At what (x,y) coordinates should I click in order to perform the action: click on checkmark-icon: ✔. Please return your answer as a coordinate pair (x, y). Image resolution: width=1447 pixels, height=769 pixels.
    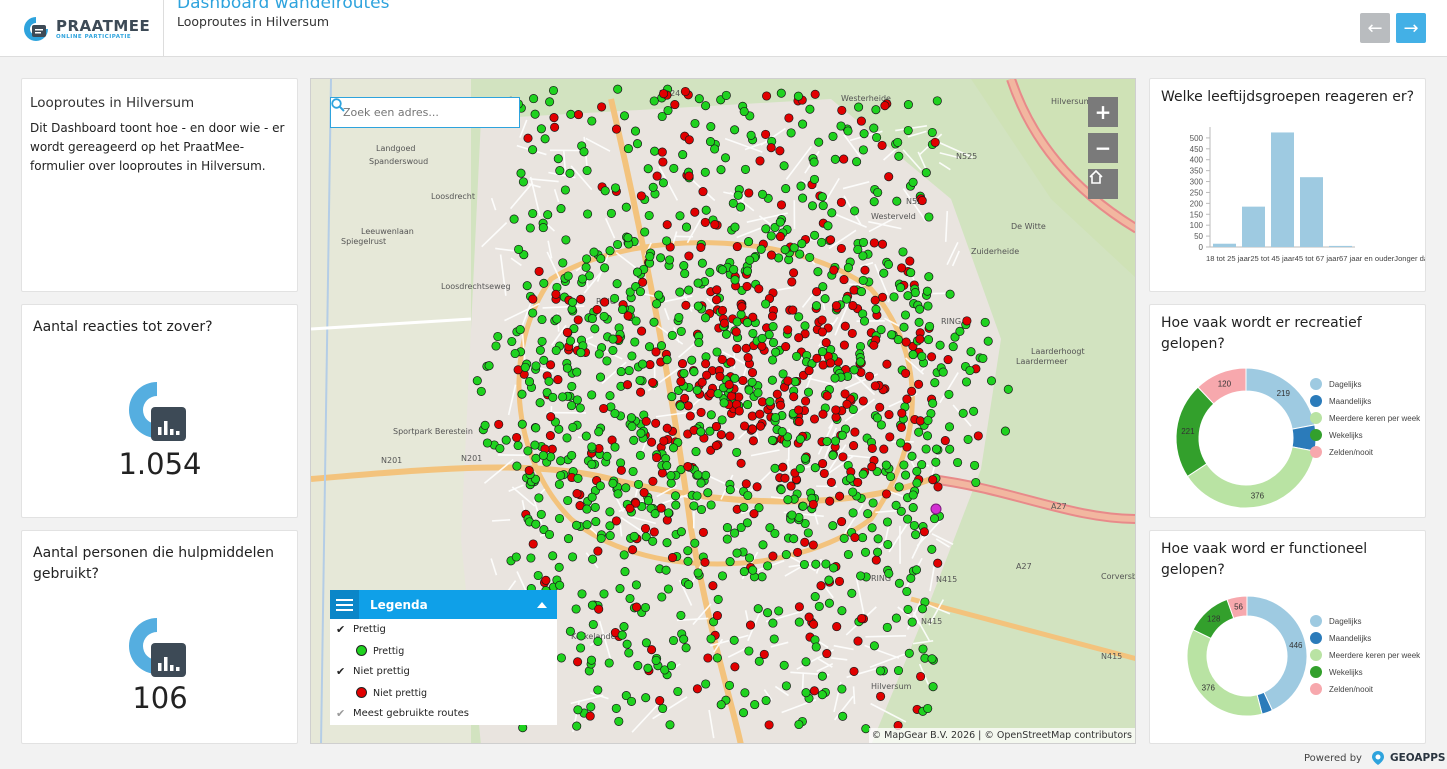
    Looking at the image, I should click on (340, 713).